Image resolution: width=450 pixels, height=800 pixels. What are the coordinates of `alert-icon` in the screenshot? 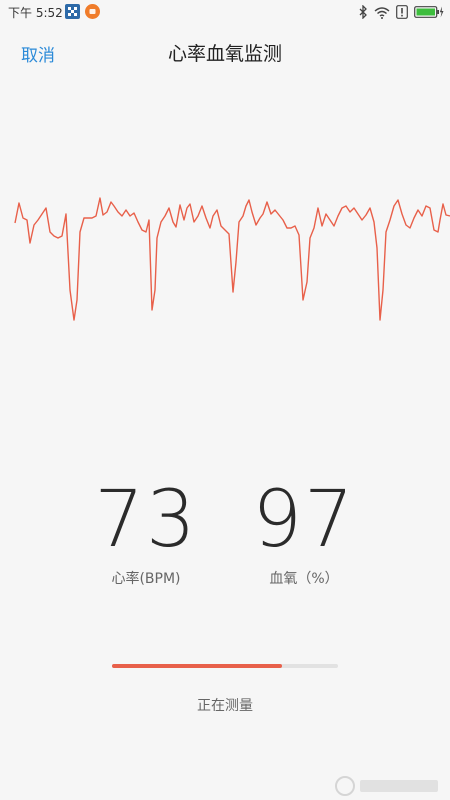 It's located at (402, 12).